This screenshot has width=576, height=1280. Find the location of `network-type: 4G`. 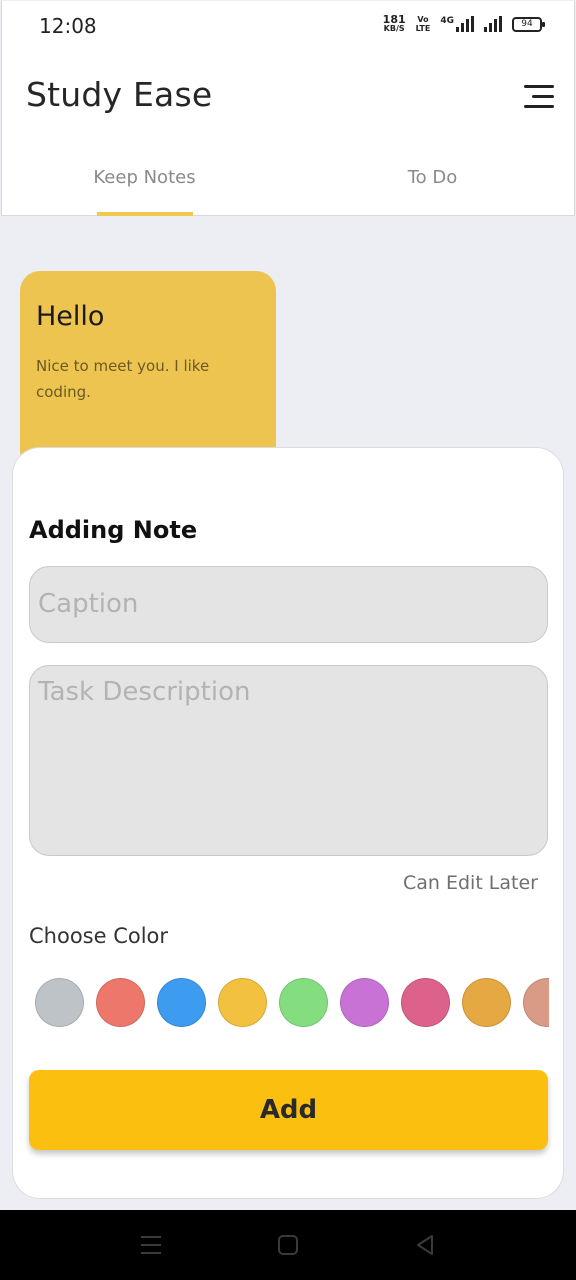

network-type: 4G is located at coordinates (447, 21).